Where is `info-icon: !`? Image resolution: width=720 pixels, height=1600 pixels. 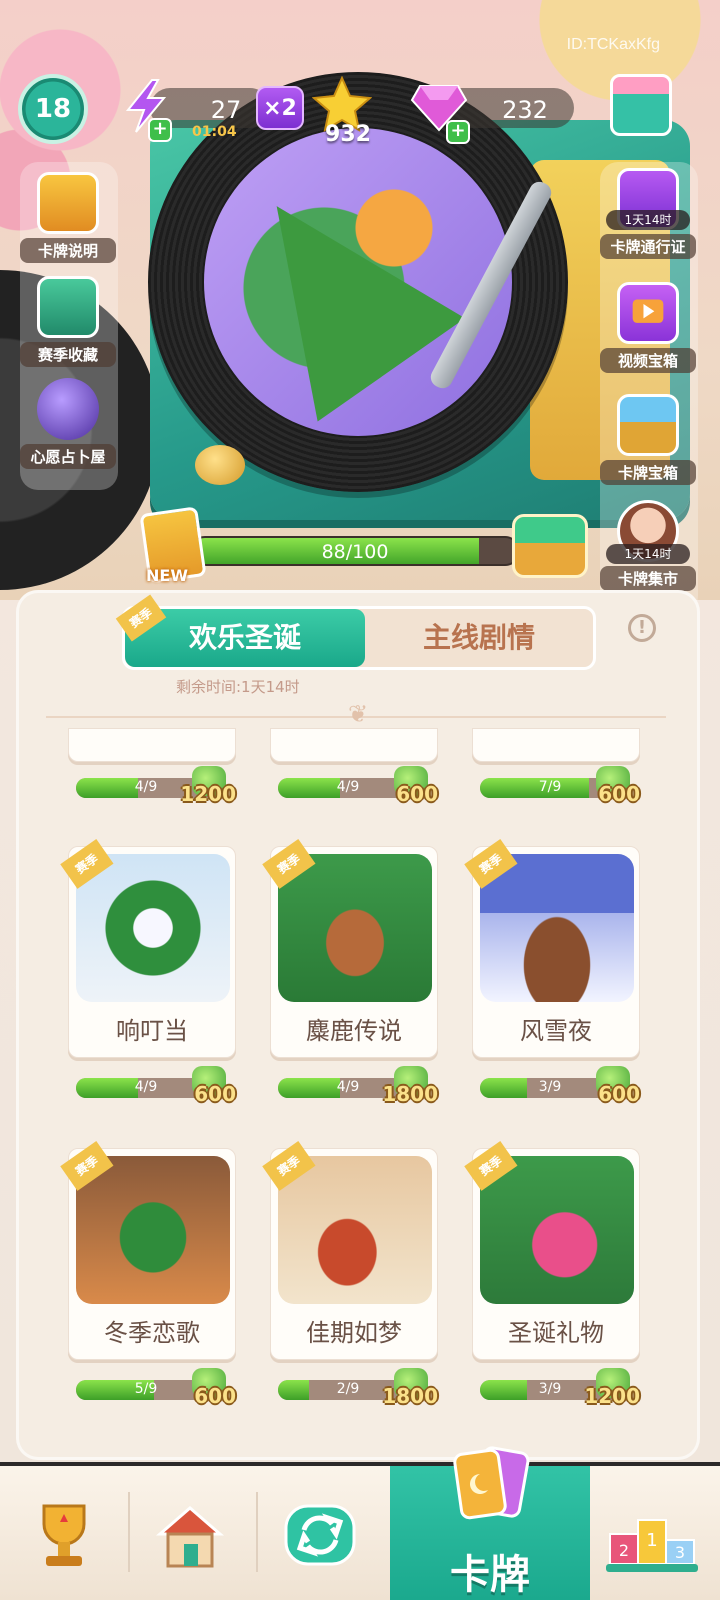
info-icon: ! is located at coordinates (642, 628).